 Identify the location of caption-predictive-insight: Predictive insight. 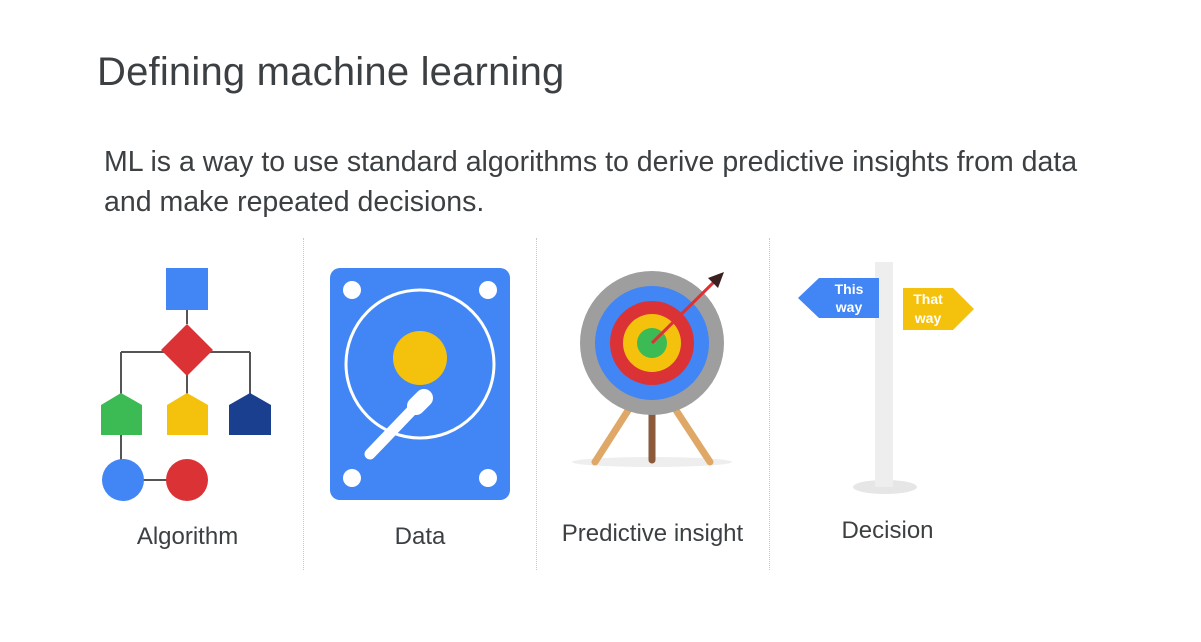
(652, 533).